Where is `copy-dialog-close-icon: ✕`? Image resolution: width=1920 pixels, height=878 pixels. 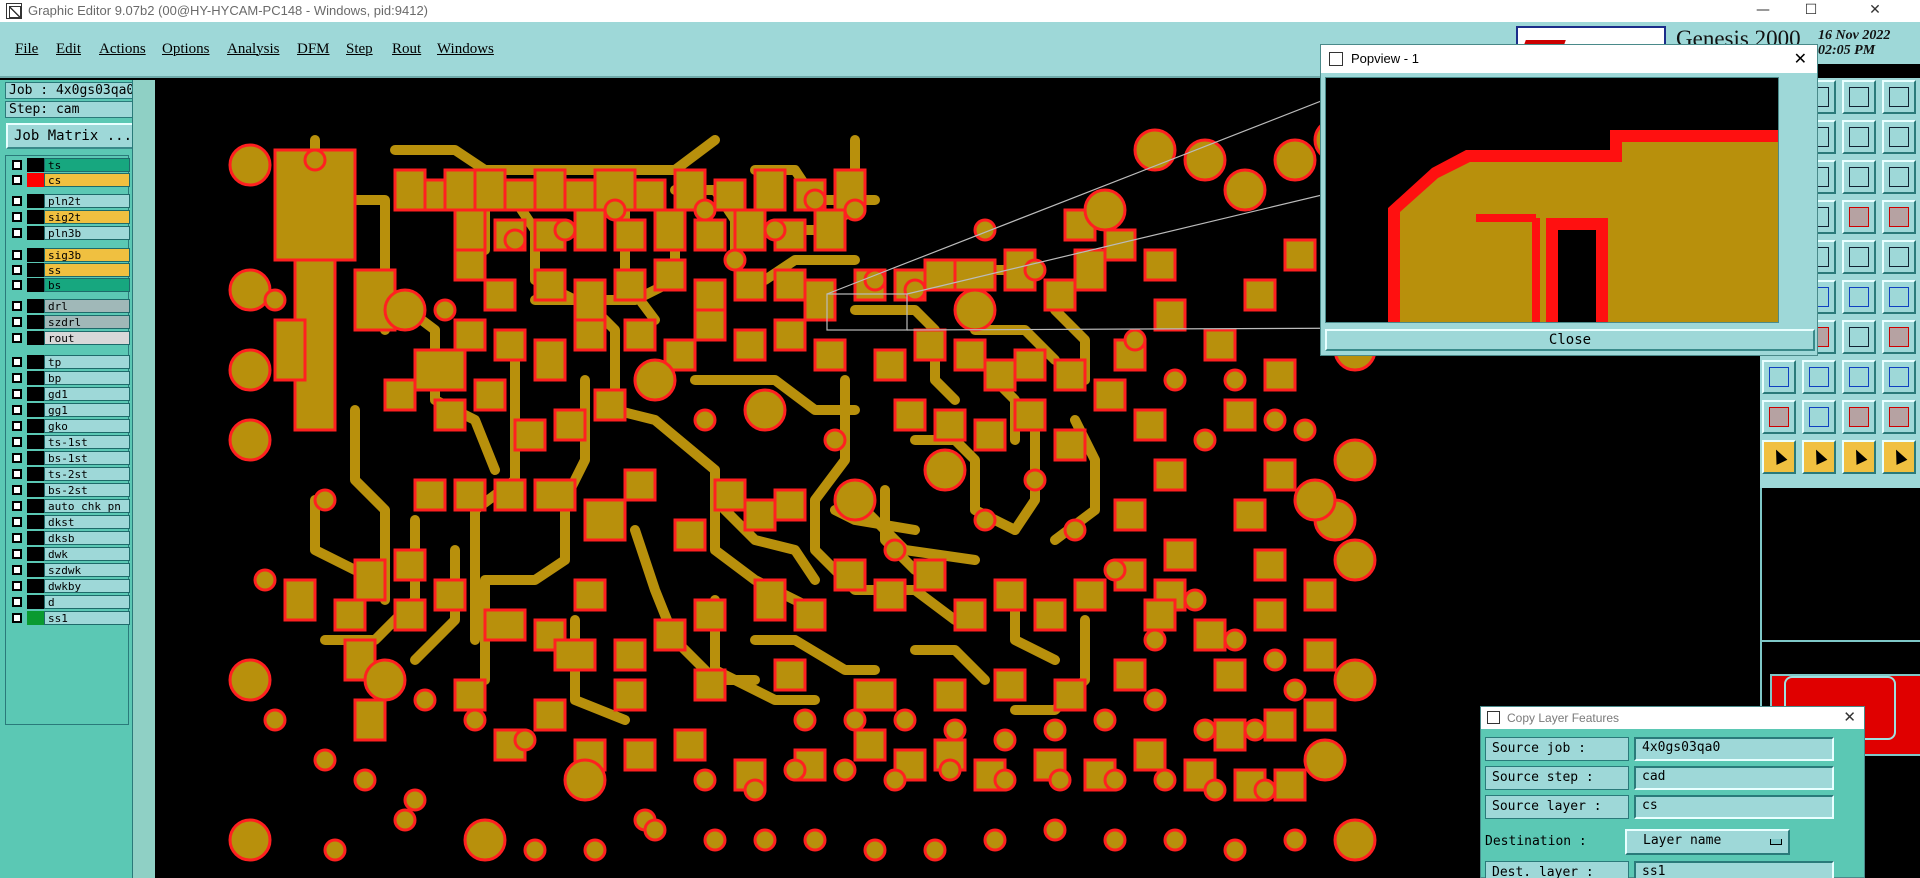
copy-dialog-close-icon: ✕ is located at coordinates (1849, 717).